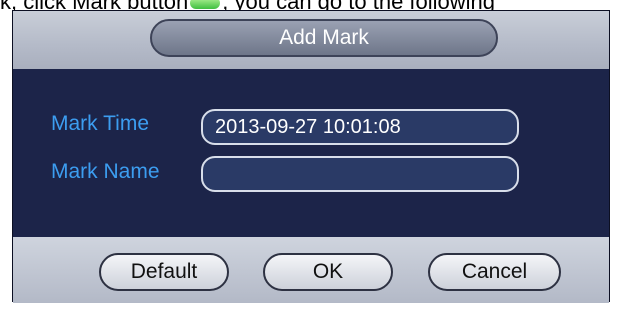 Image resolution: width=623 pixels, height=309 pixels. What do you see at coordinates (164, 272) in the screenshot?
I see `default-button: Default` at bounding box center [164, 272].